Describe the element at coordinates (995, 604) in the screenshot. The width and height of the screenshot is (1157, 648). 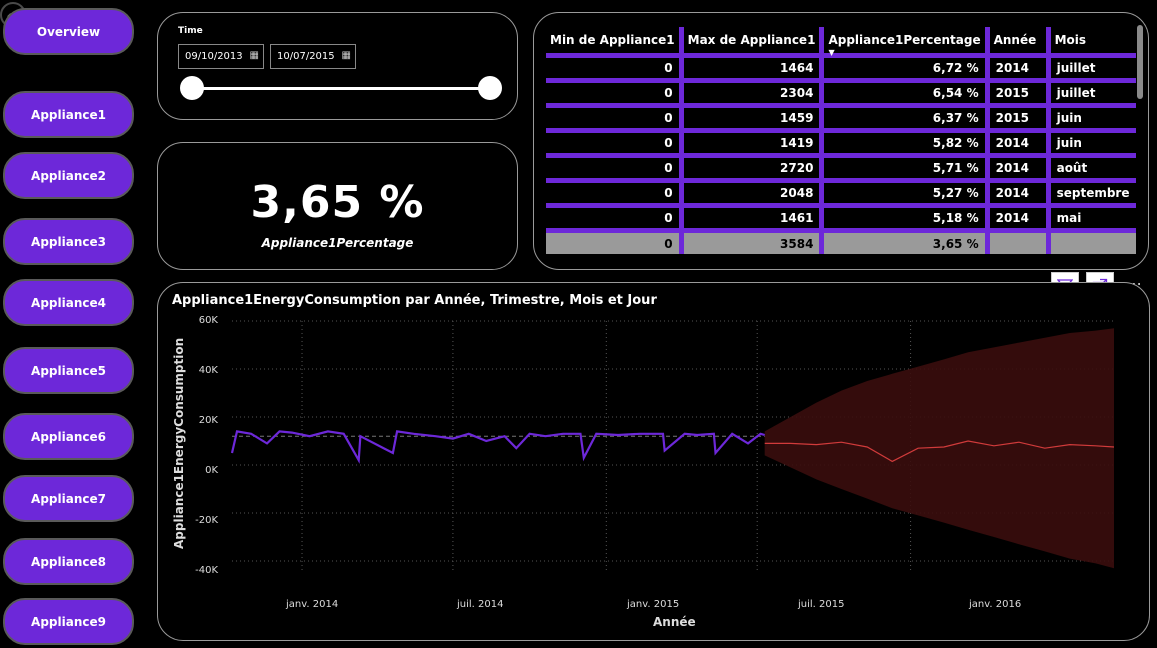
I see `x-tick-label: janv. 2016` at that location.